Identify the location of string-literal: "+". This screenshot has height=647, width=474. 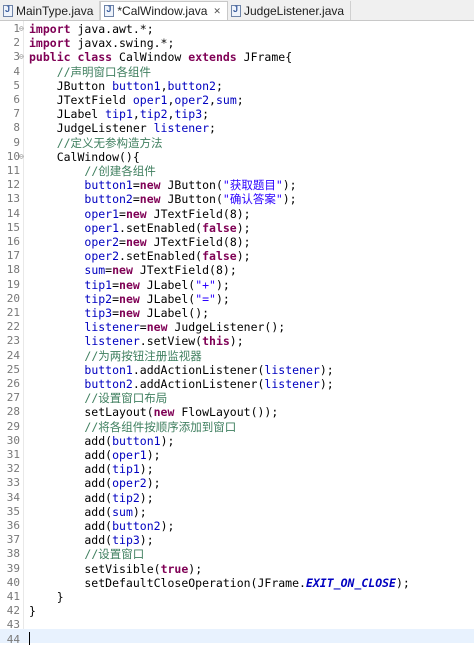
(205, 284).